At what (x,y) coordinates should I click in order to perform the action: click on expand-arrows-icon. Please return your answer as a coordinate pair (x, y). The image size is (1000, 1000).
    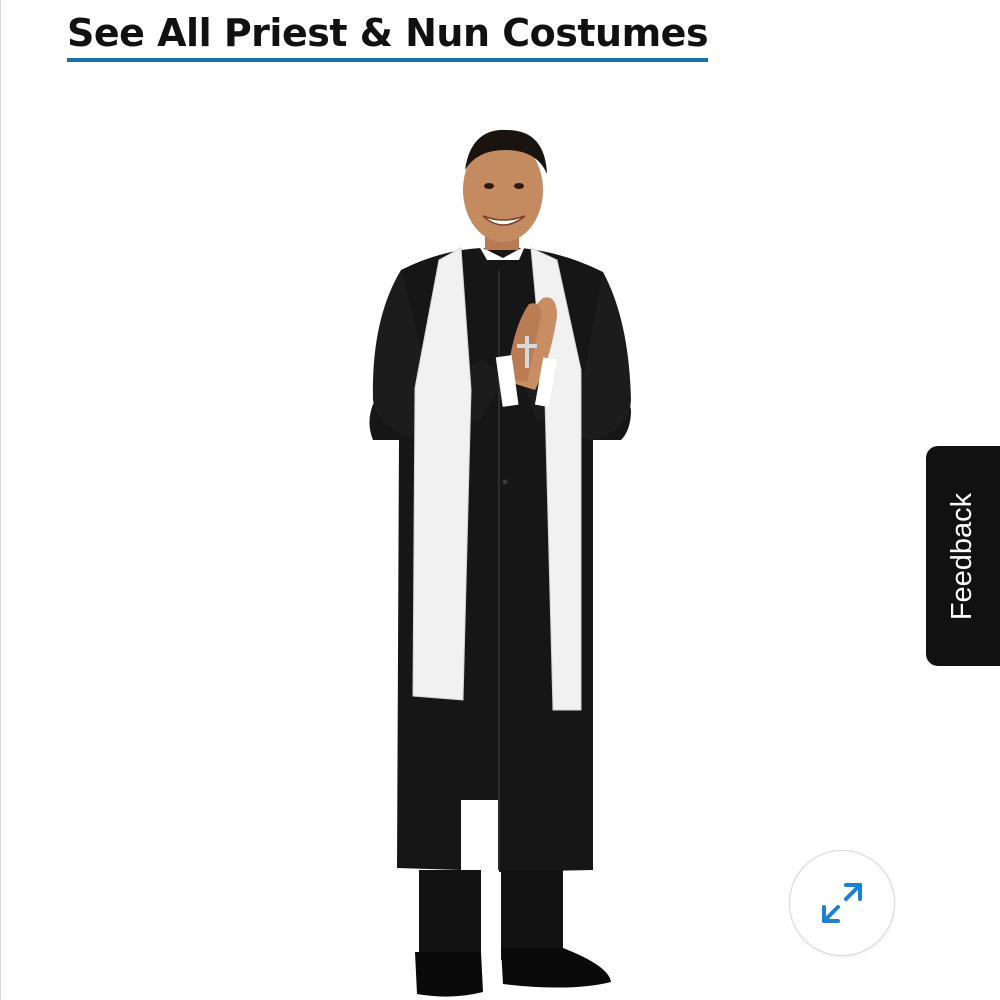
    Looking at the image, I should click on (842, 903).